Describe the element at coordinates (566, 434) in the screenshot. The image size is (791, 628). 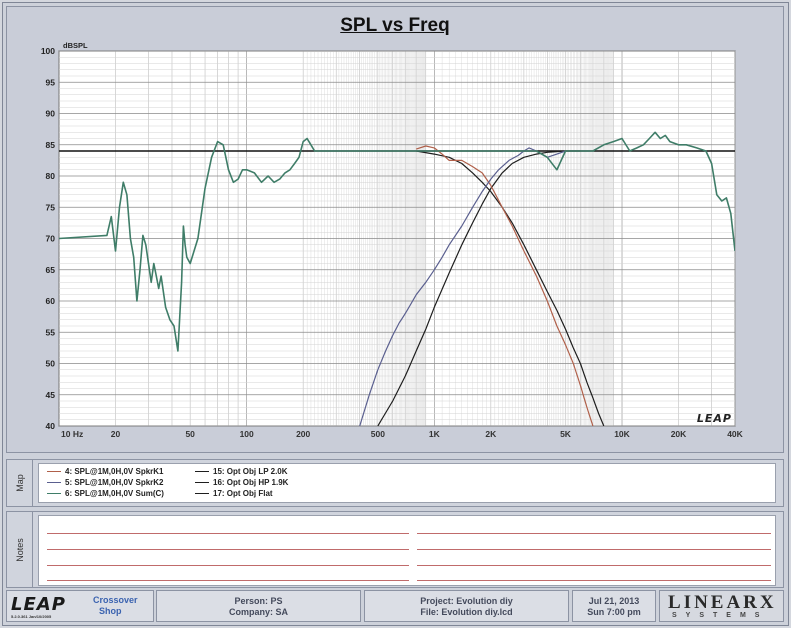
I see `x-tick-label: 5K` at that location.